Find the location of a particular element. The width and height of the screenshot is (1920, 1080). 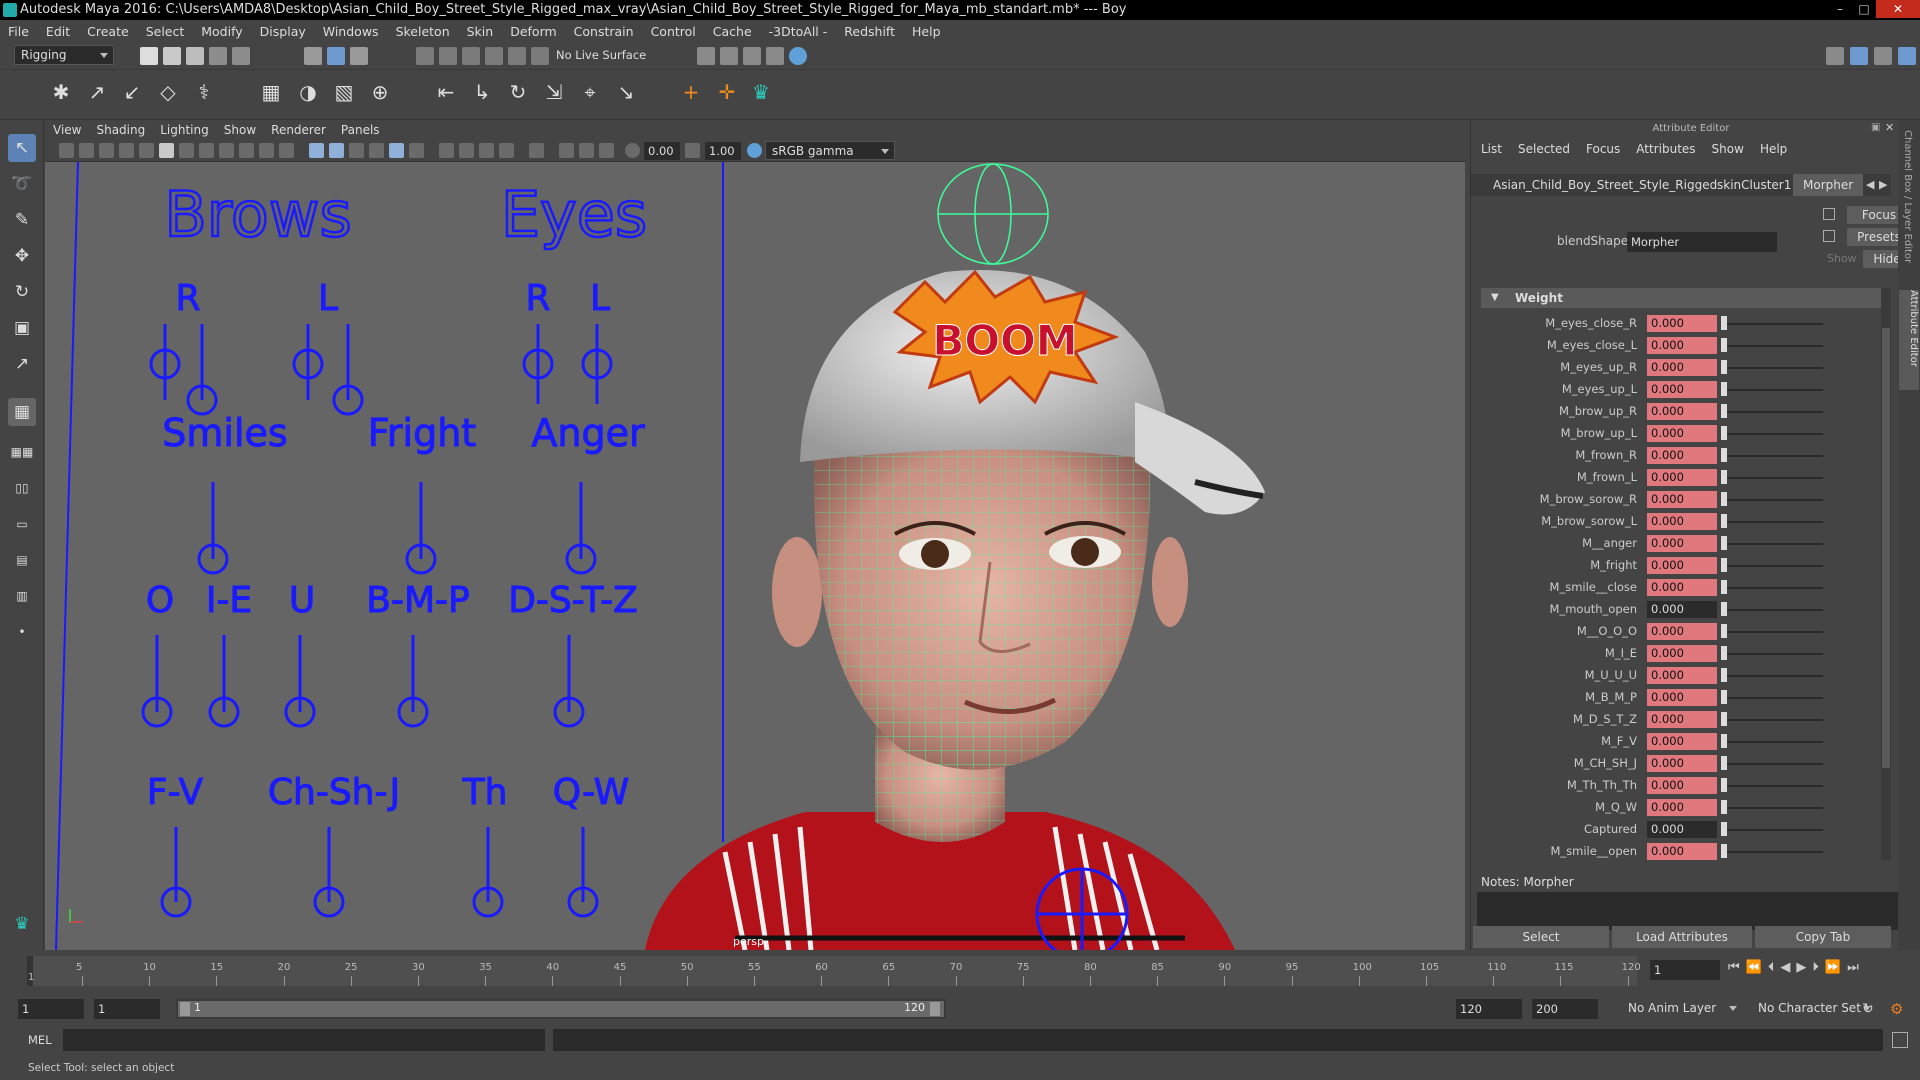

colorspace-dropdown: sRGB gamma is located at coordinates (830, 150).